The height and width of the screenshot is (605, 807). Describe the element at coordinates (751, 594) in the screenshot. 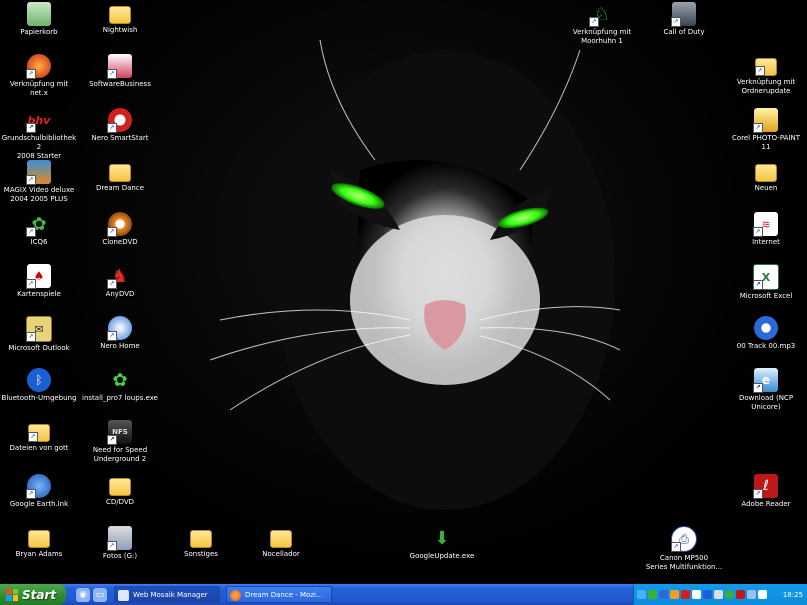

I see `tray-display-icon` at that location.